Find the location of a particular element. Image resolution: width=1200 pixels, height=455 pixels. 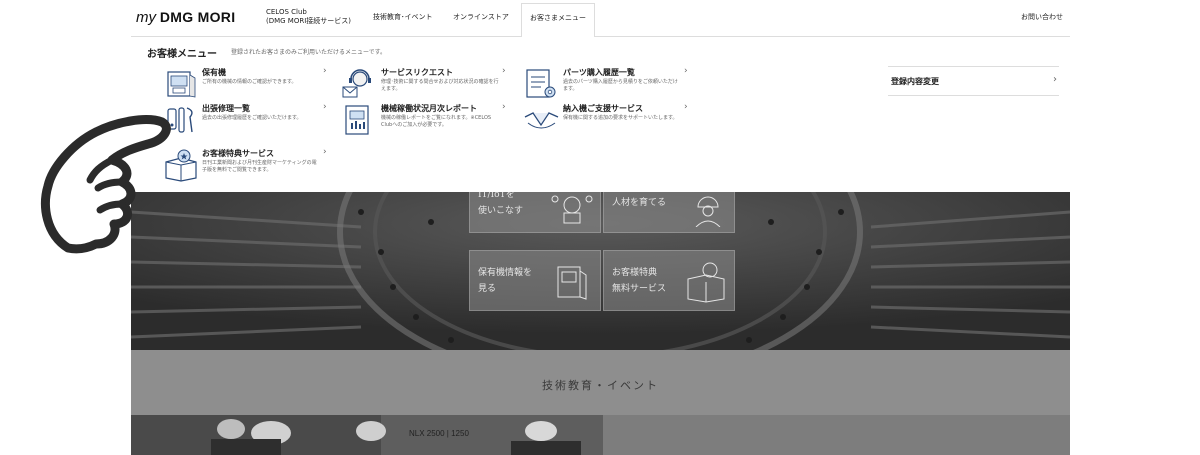

workers-photo-image is located at coordinates (367, 435).